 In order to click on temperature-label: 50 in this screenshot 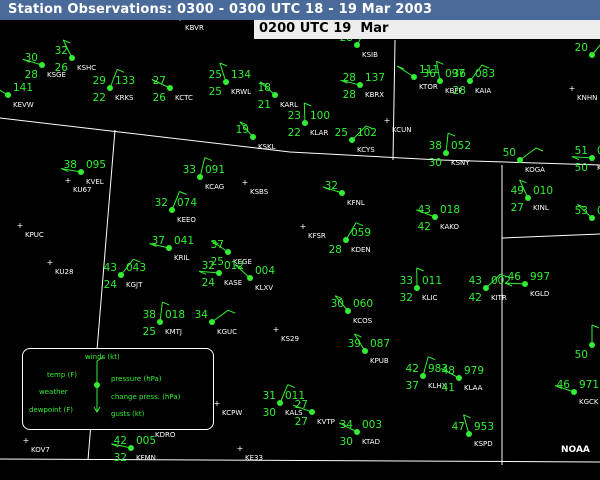, I will do `click(509, 153)`.